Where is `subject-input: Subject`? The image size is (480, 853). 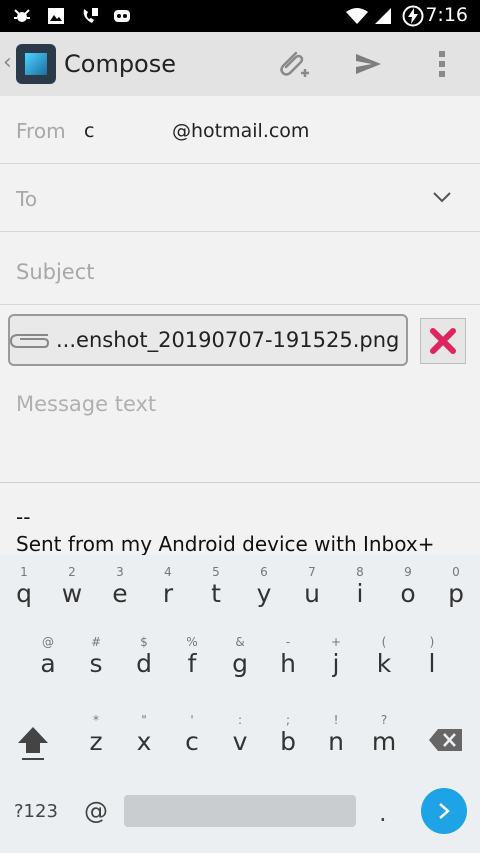
subject-input: Subject is located at coordinates (55, 272).